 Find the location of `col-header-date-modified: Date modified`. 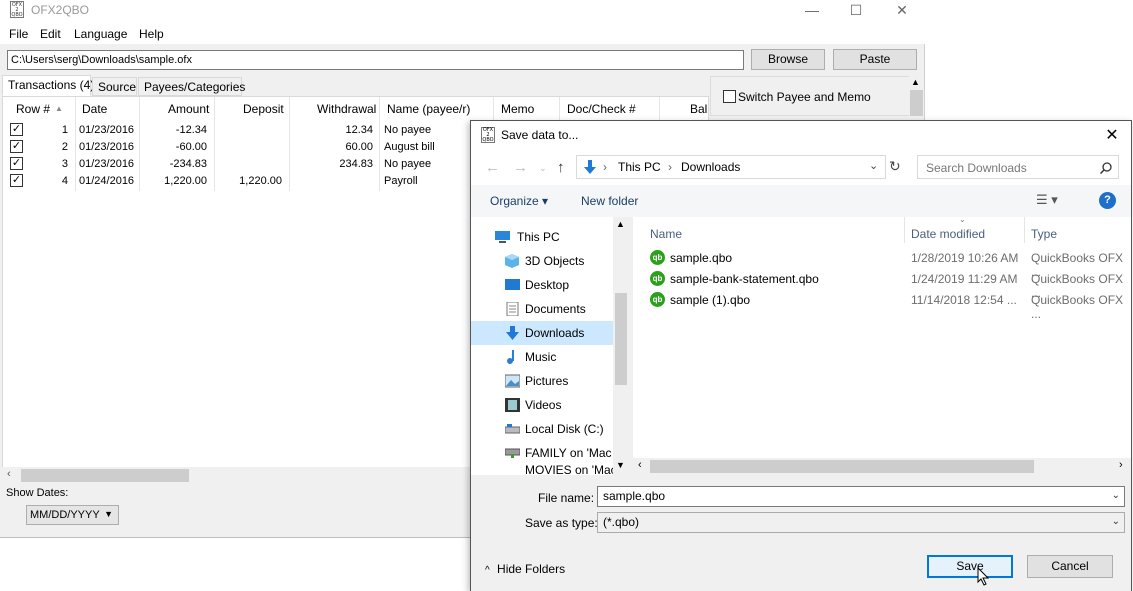

col-header-date-modified: Date modified is located at coordinates (948, 234).